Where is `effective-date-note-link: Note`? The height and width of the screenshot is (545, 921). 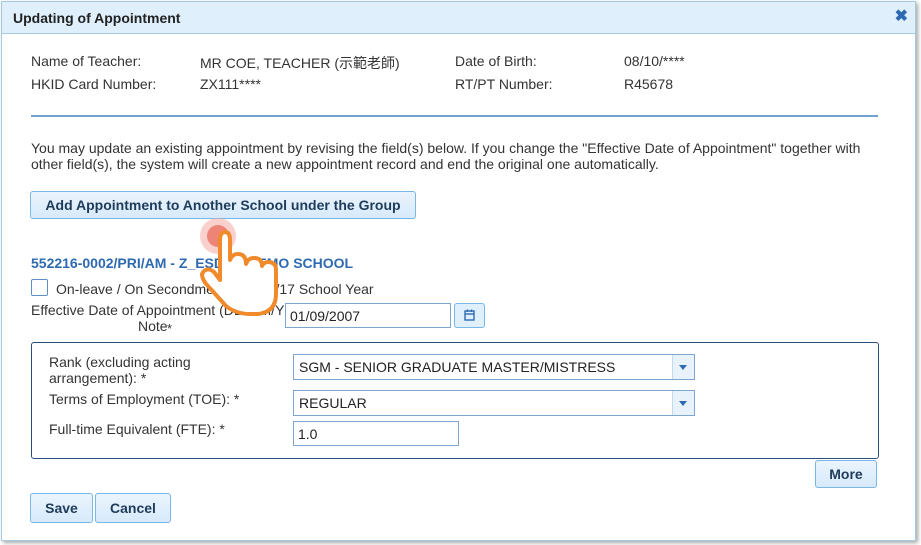 effective-date-note-link: Note is located at coordinates (153, 326).